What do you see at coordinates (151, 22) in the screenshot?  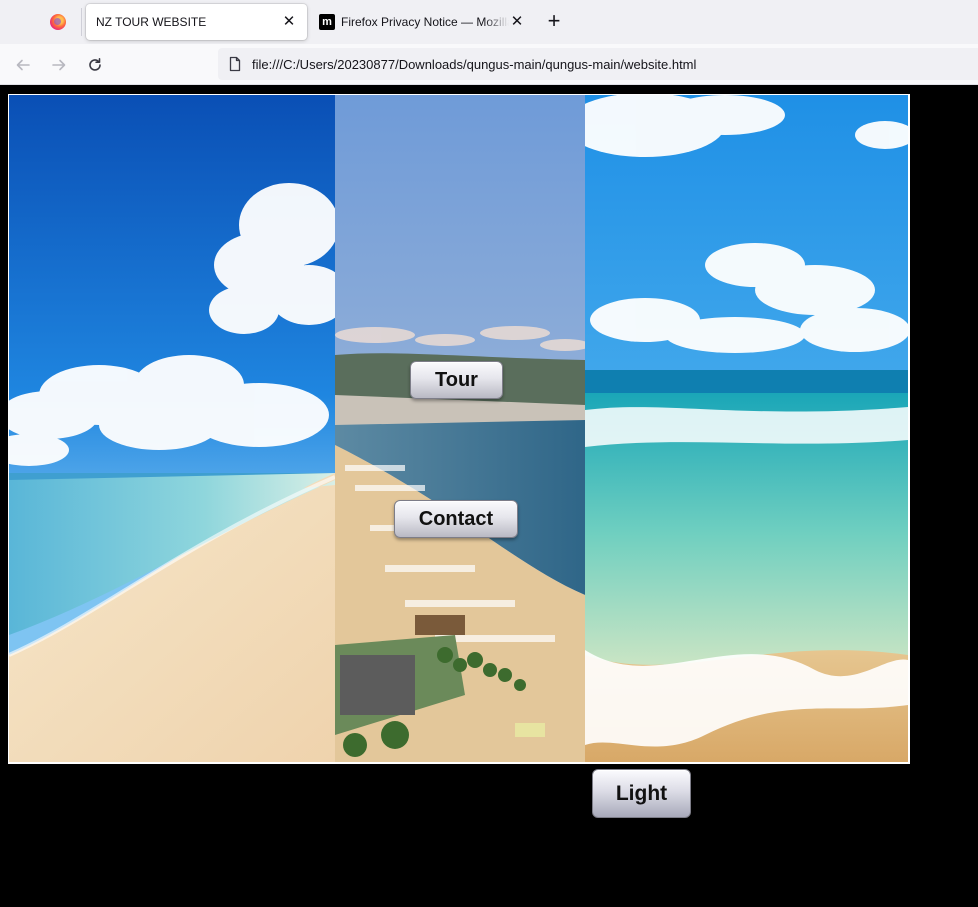 I see `tab-title: NZ TOUR WEBSITE` at bounding box center [151, 22].